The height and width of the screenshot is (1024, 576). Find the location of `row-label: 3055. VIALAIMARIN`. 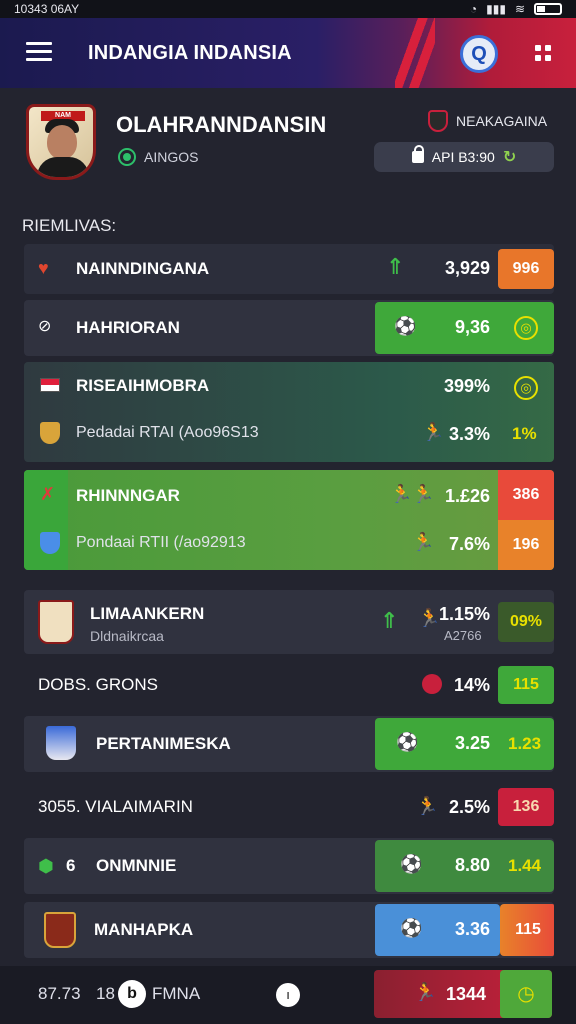

row-label: 3055. VIALAIMARIN is located at coordinates (115, 806).